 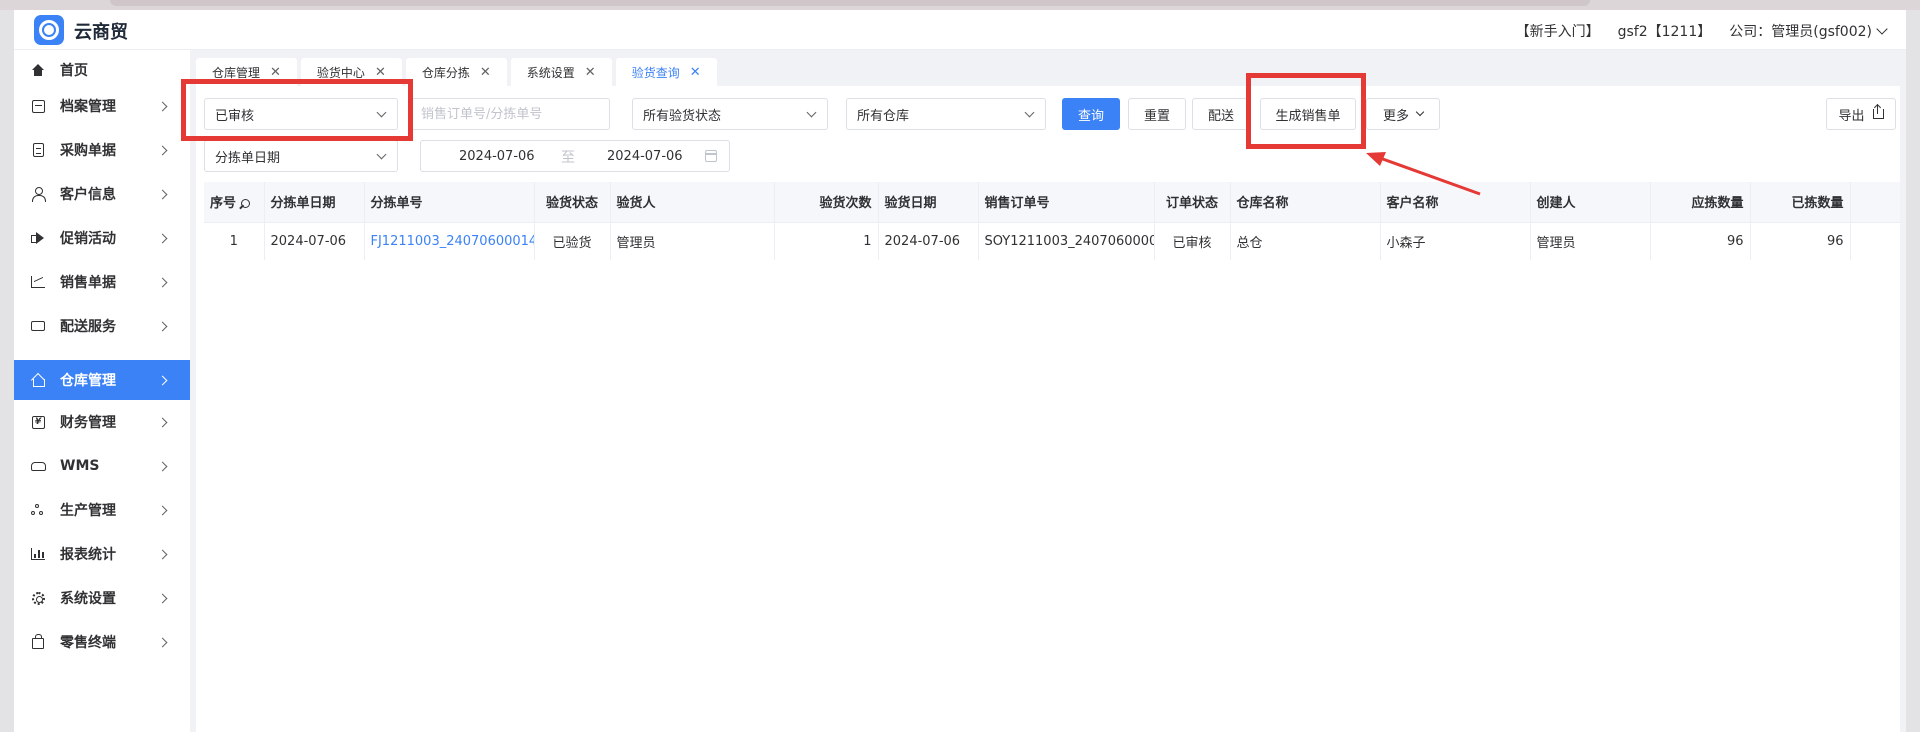 What do you see at coordinates (102, 70) in the screenshot?
I see `sidebar-item-home: 首页` at bounding box center [102, 70].